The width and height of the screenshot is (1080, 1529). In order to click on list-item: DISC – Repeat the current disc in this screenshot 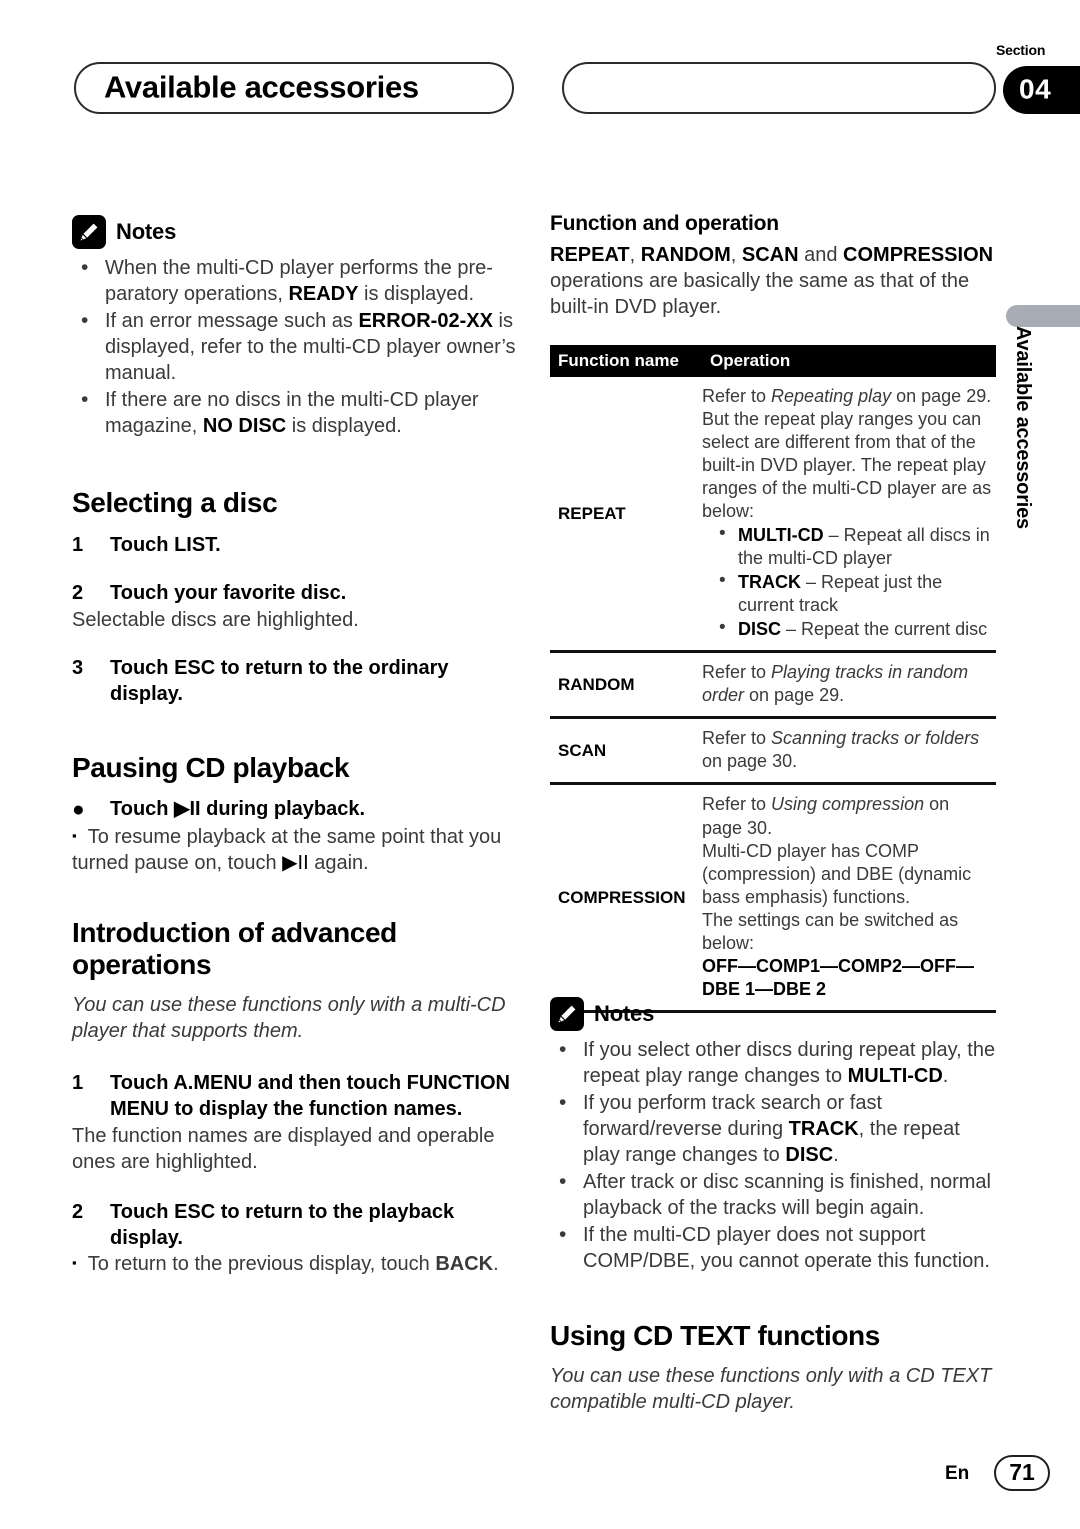, I will do `click(847, 628)`.